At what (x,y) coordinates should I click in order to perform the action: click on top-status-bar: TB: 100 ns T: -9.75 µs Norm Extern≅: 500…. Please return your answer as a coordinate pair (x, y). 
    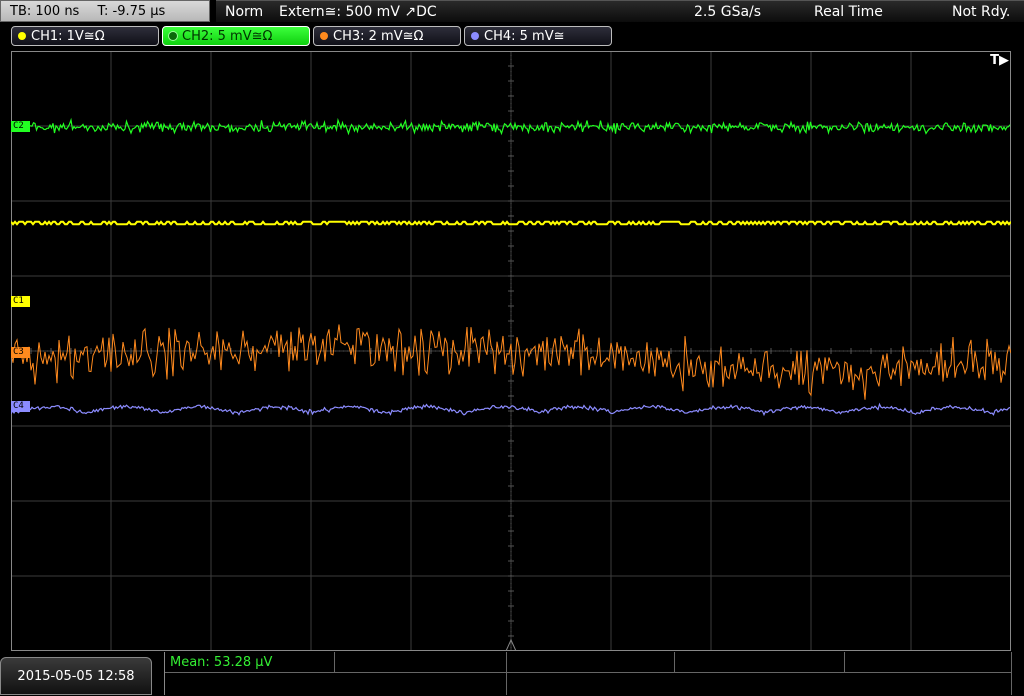
    Looking at the image, I should click on (512, 12).